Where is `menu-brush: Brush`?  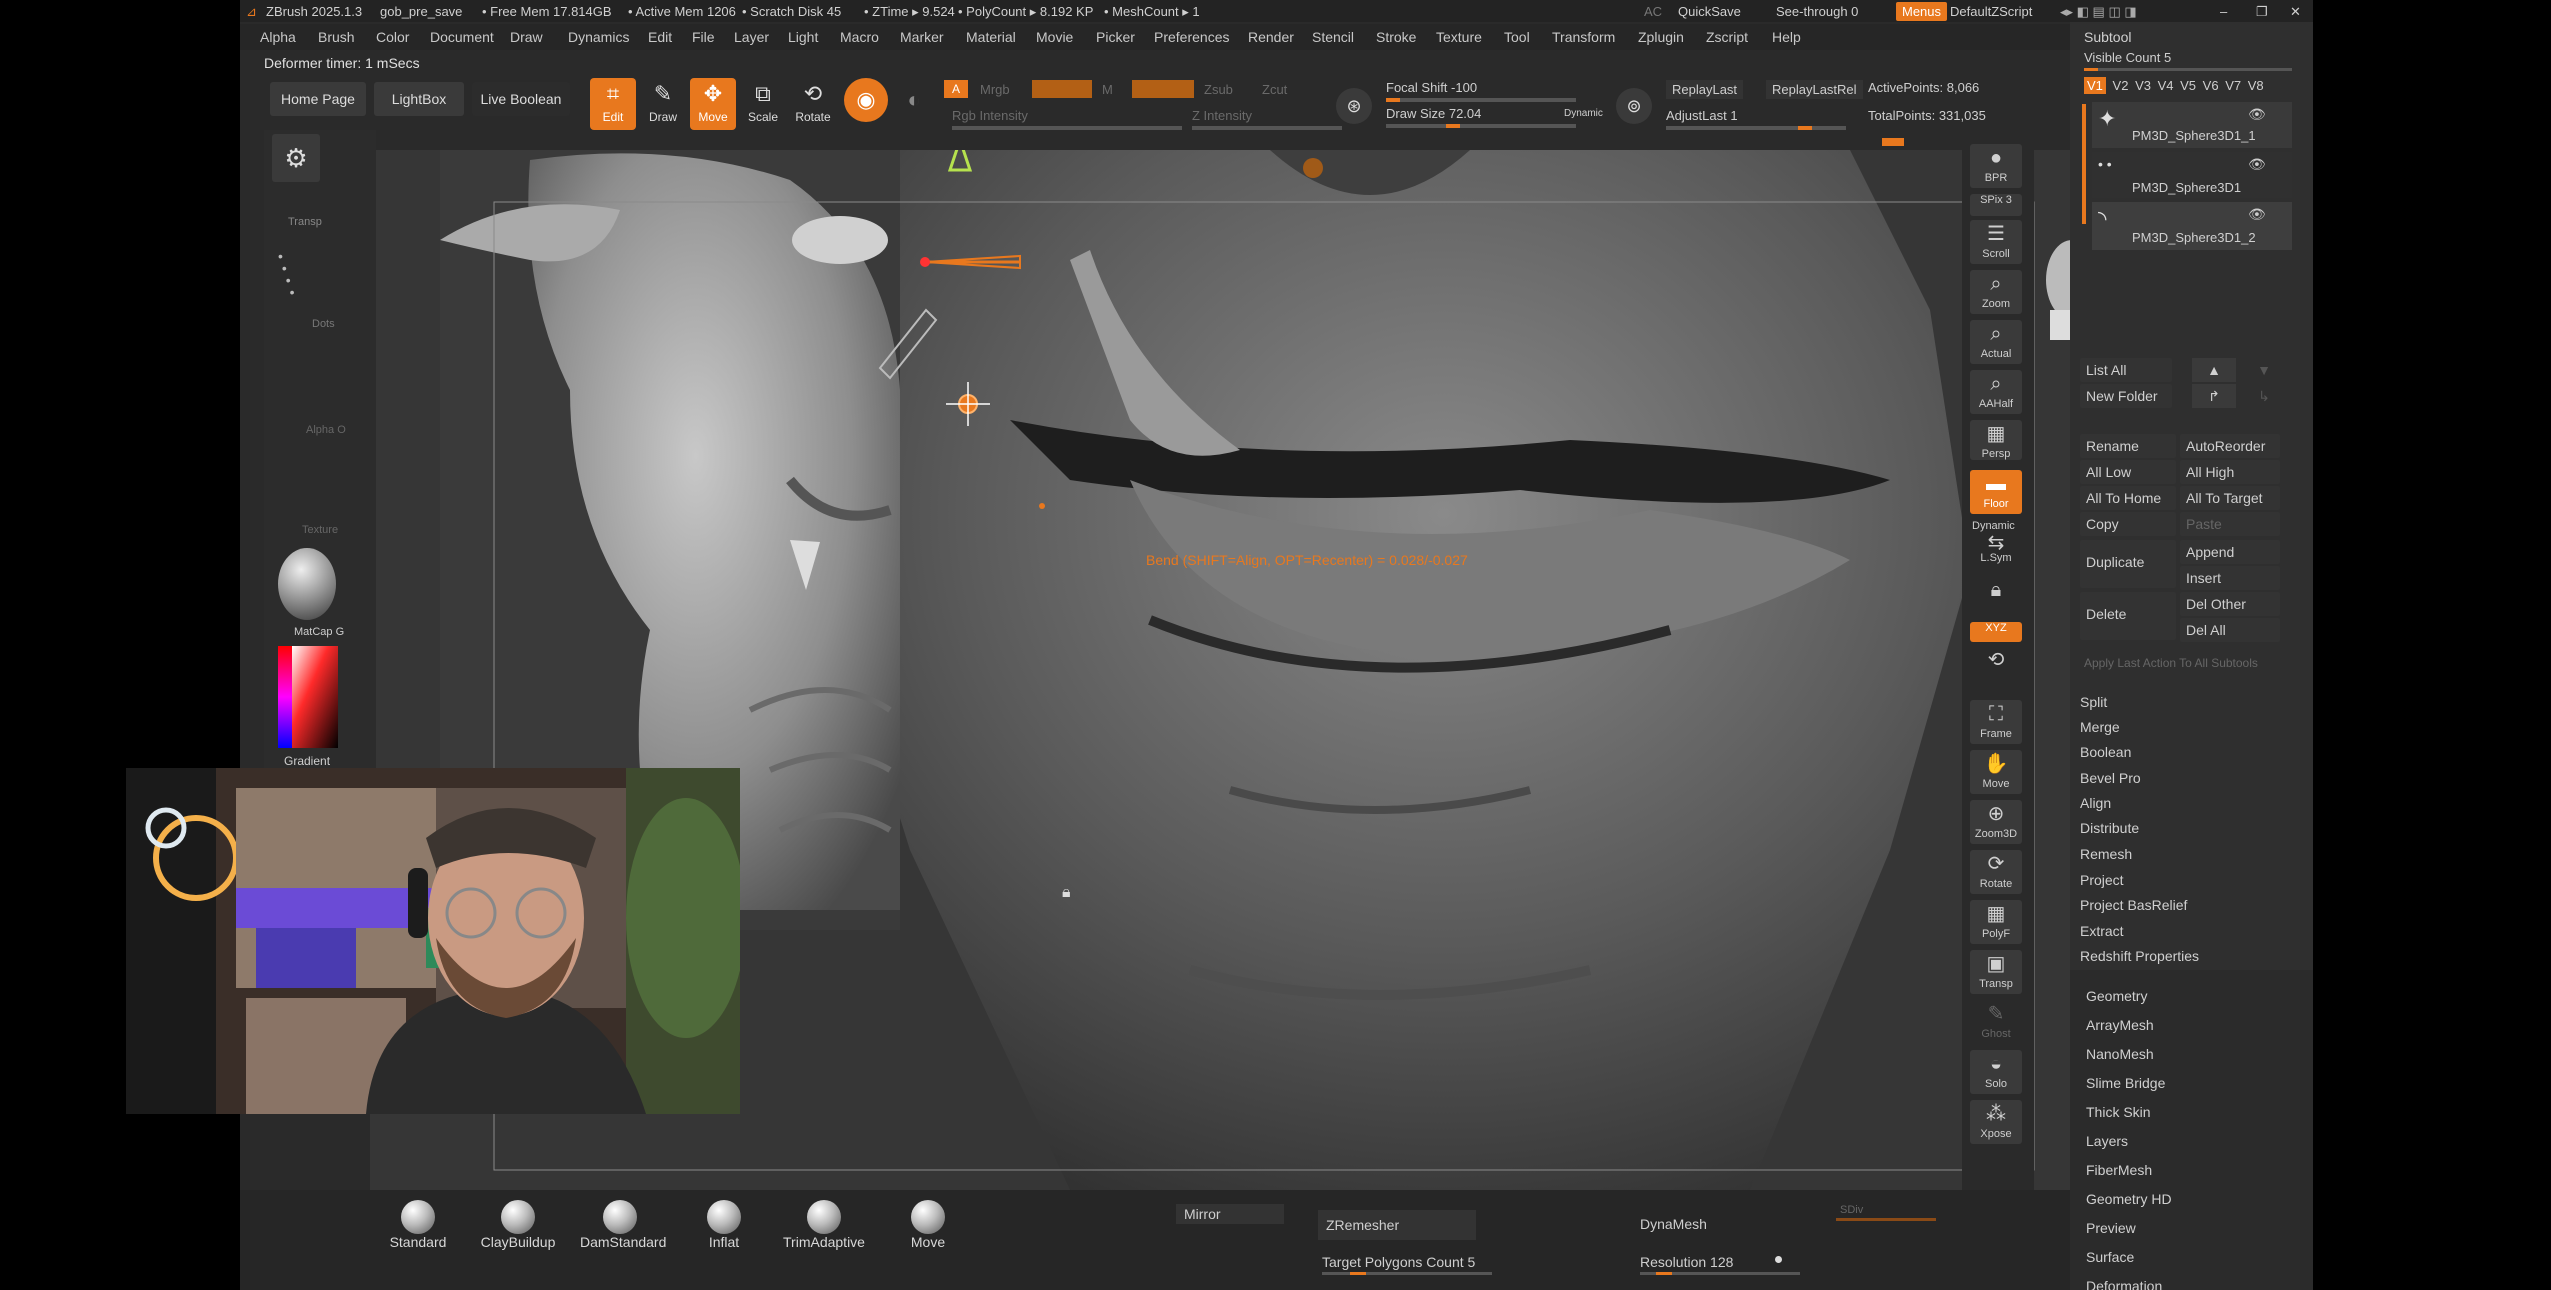
menu-brush: Brush is located at coordinates (336, 37).